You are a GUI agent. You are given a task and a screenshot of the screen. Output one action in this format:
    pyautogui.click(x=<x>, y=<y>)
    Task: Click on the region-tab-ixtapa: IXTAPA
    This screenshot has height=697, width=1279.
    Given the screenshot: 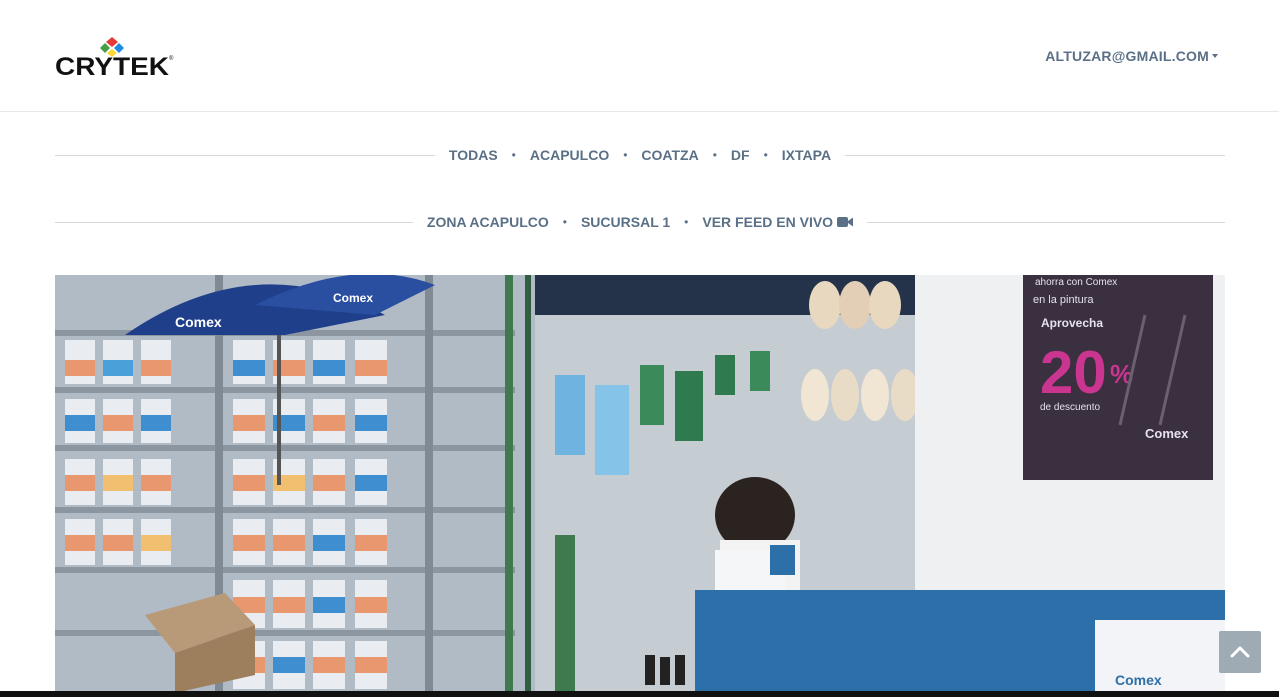 What is the action you would take?
    pyautogui.click(x=806, y=155)
    